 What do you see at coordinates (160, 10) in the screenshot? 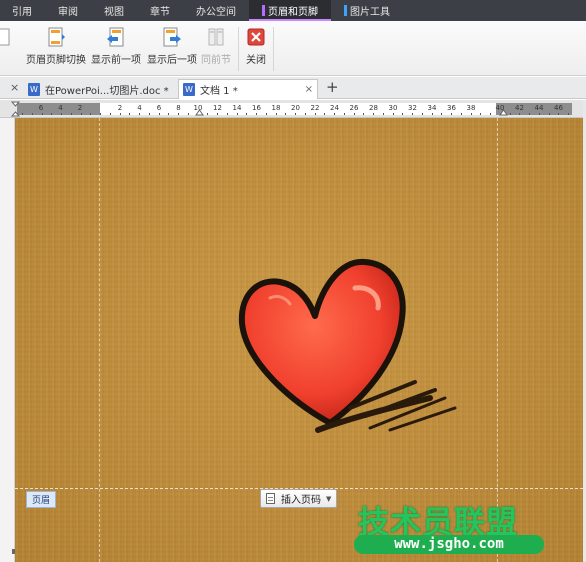
I see `menu-item-section: 章节` at bounding box center [160, 10].